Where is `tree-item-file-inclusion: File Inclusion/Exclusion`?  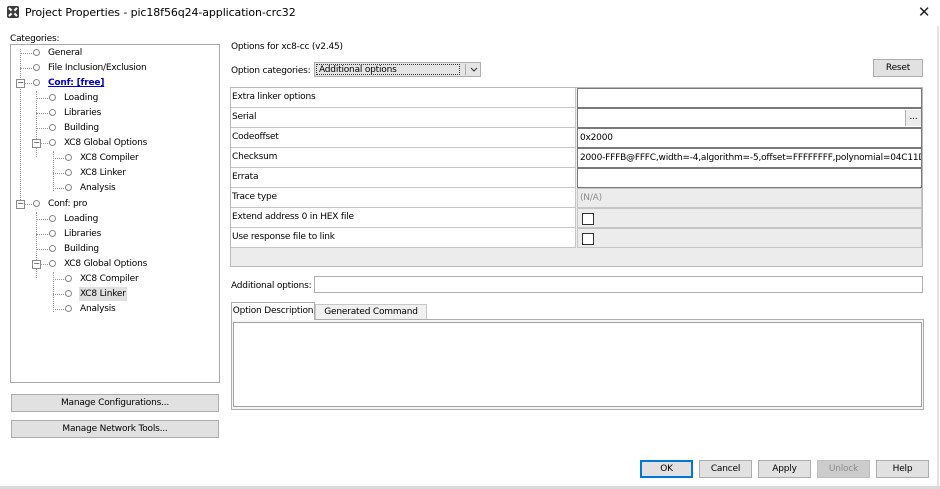 tree-item-file-inclusion: File Inclusion/Exclusion is located at coordinates (111, 68).